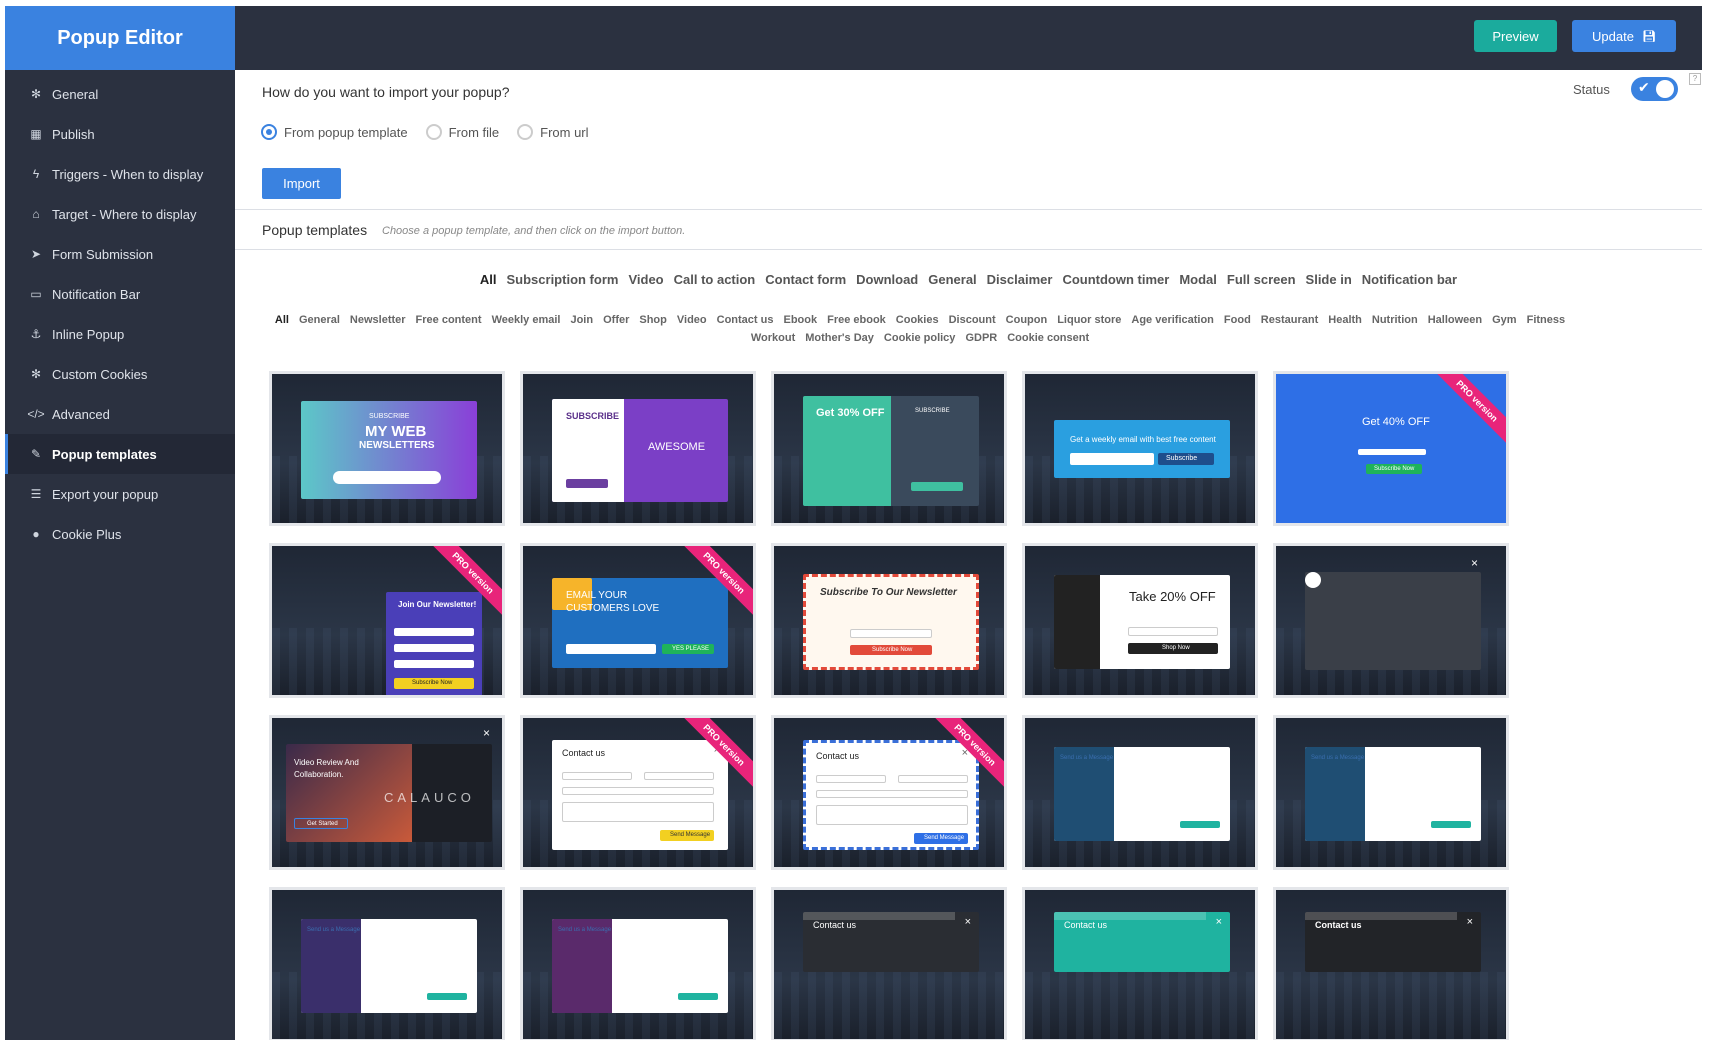 Image resolution: width=1711 pixels, height=1040 pixels. What do you see at coordinates (120, 334) in the screenshot?
I see `sidebar-item-inline-popup: ⚓ Inline Popup` at bounding box center [120, 334].